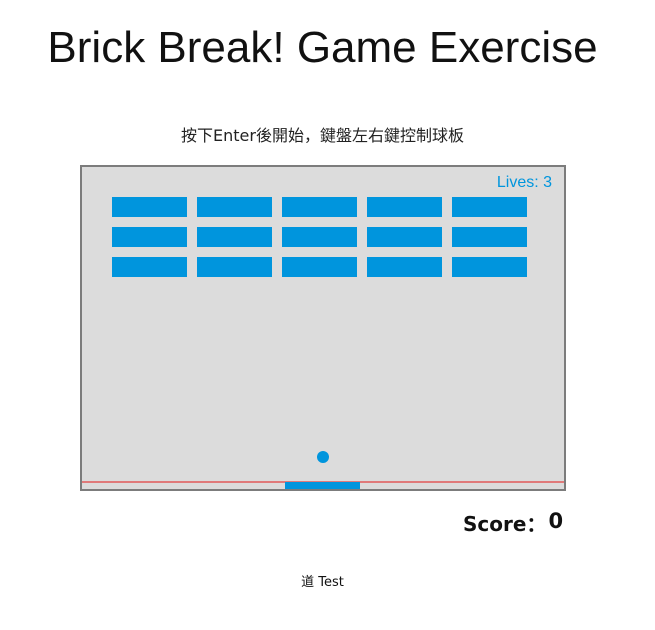 The image size is (655, 630). I want to click on ball, so click(323, 457).